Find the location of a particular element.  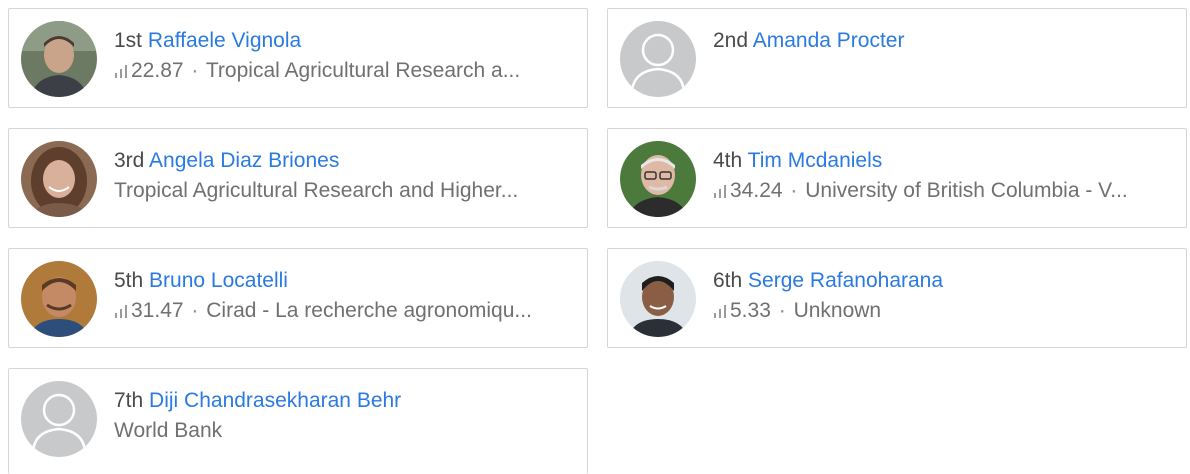

title-line: 2nd Amanda Procter is located at coordinates (944, 41).